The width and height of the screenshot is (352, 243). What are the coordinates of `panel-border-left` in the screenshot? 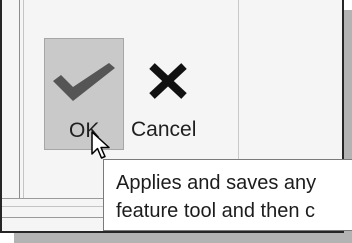 It's located at (19, 99).